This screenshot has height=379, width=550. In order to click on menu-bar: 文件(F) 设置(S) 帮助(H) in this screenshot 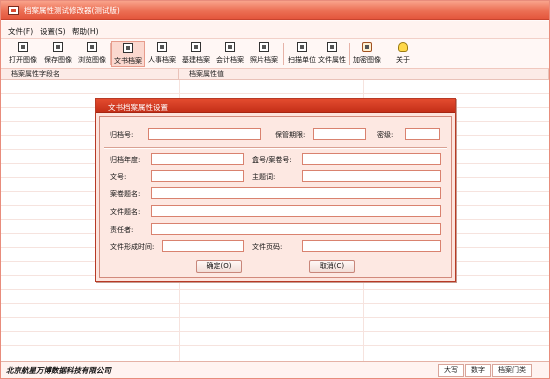, I will do `click(275, 30)`.